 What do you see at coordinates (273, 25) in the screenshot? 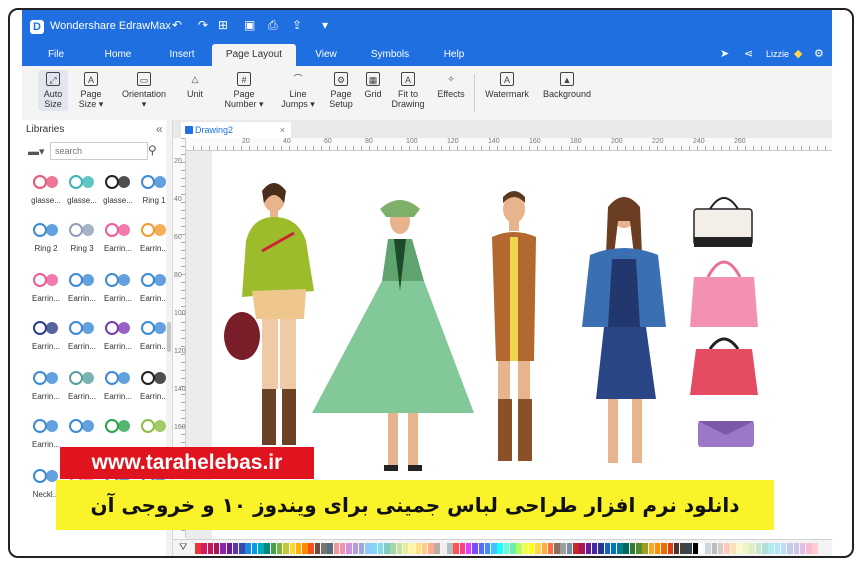
I see `print-icon: ⎙` at bounding box center [273, 25].